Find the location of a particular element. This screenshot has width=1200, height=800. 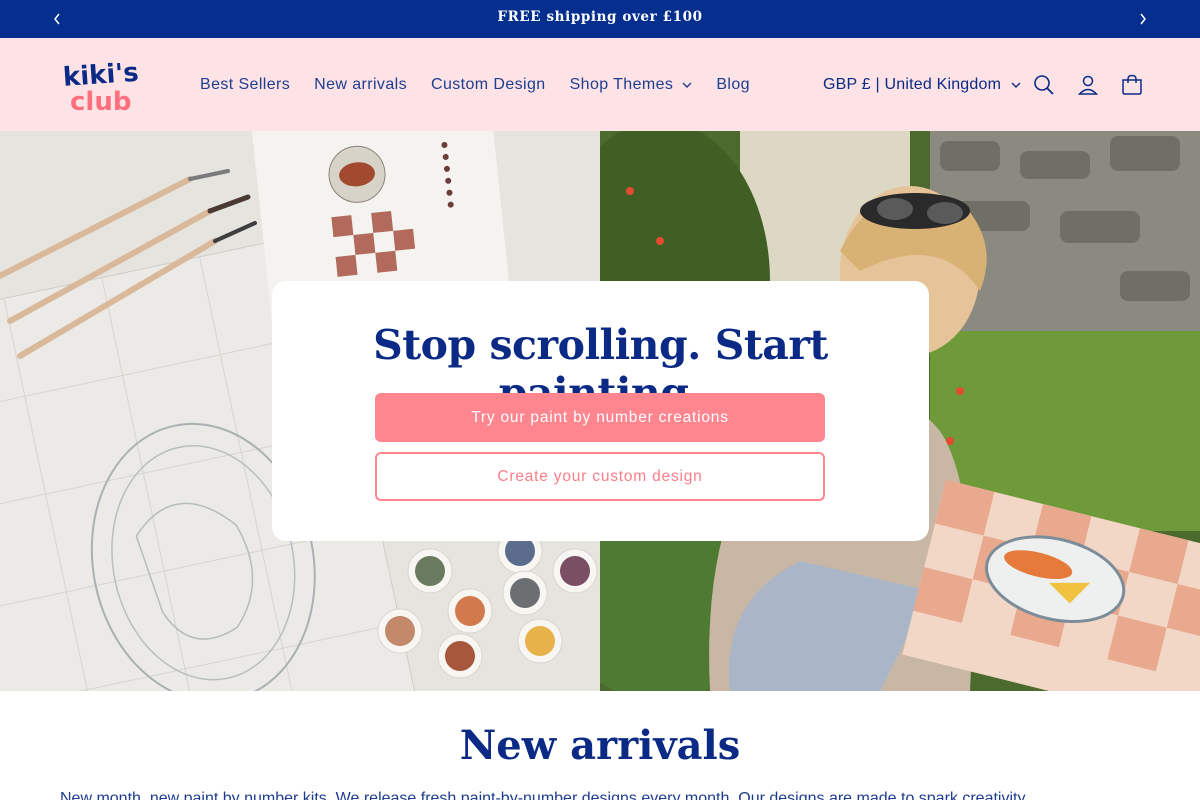

kikis-club-logo: kiki's club is located at coordinates (105, 86).